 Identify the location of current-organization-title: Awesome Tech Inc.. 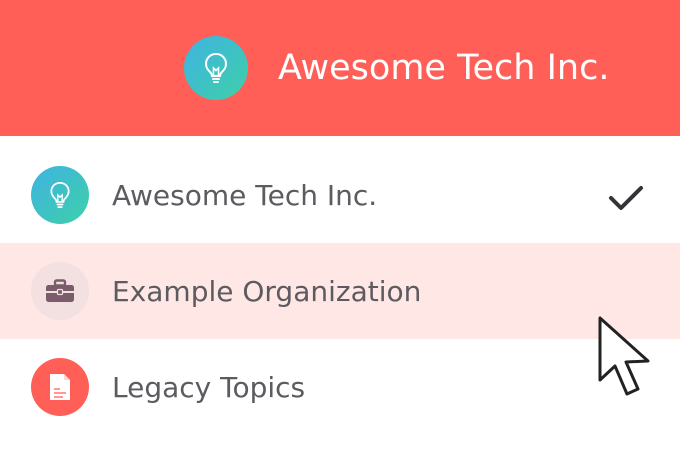
(444, 68).